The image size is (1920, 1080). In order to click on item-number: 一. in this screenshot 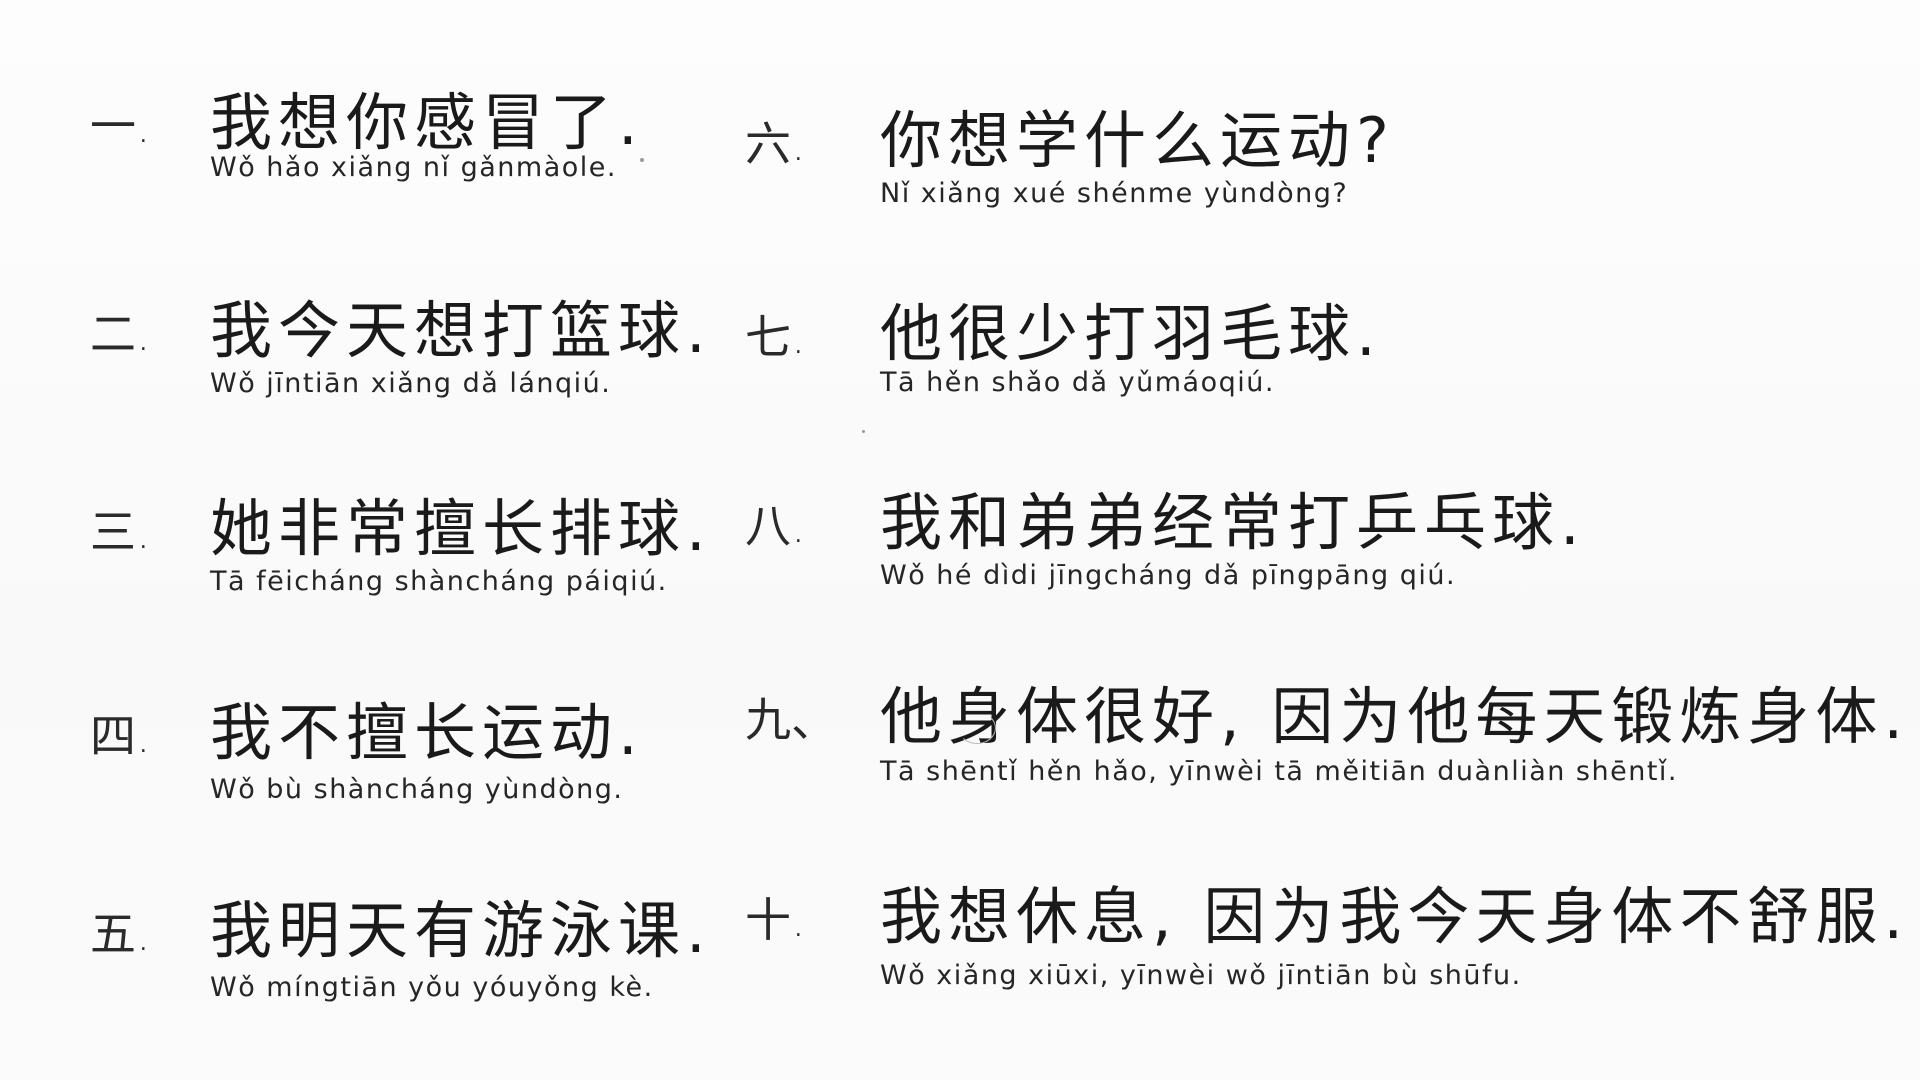, I will do `click(120, 126)`.